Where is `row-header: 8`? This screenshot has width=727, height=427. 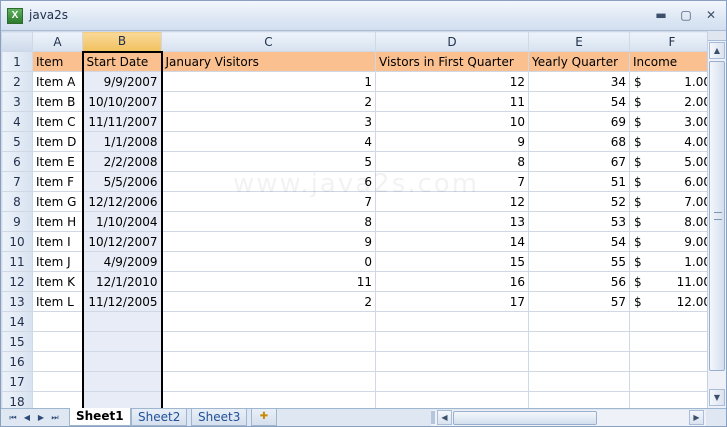
row-header: 8 is located at coordinates (17, 201).